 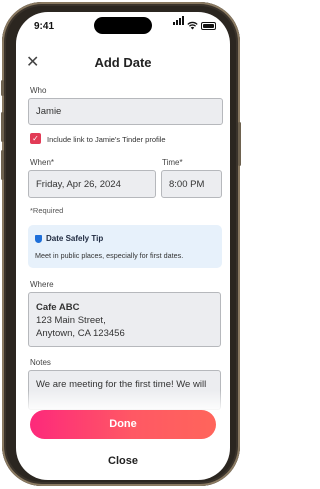 I want to click on power-button, so click(x=239, y=144).